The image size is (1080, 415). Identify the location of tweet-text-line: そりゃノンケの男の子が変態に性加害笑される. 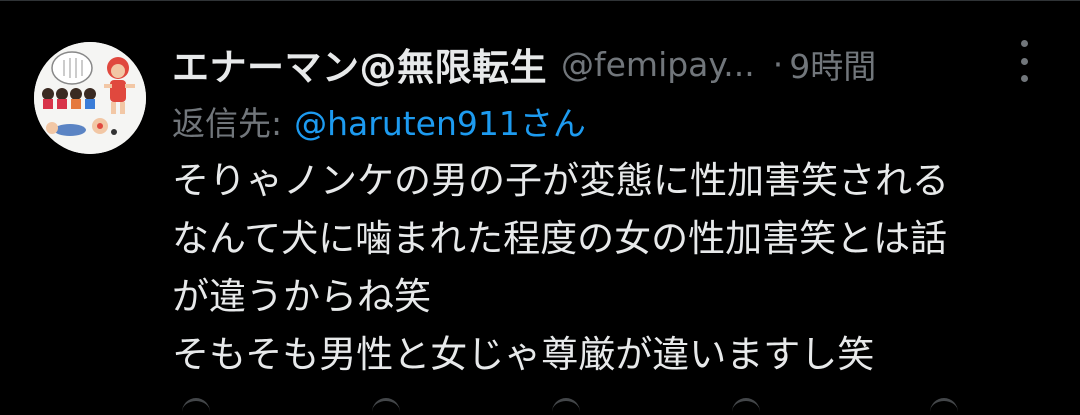
(560, 180).